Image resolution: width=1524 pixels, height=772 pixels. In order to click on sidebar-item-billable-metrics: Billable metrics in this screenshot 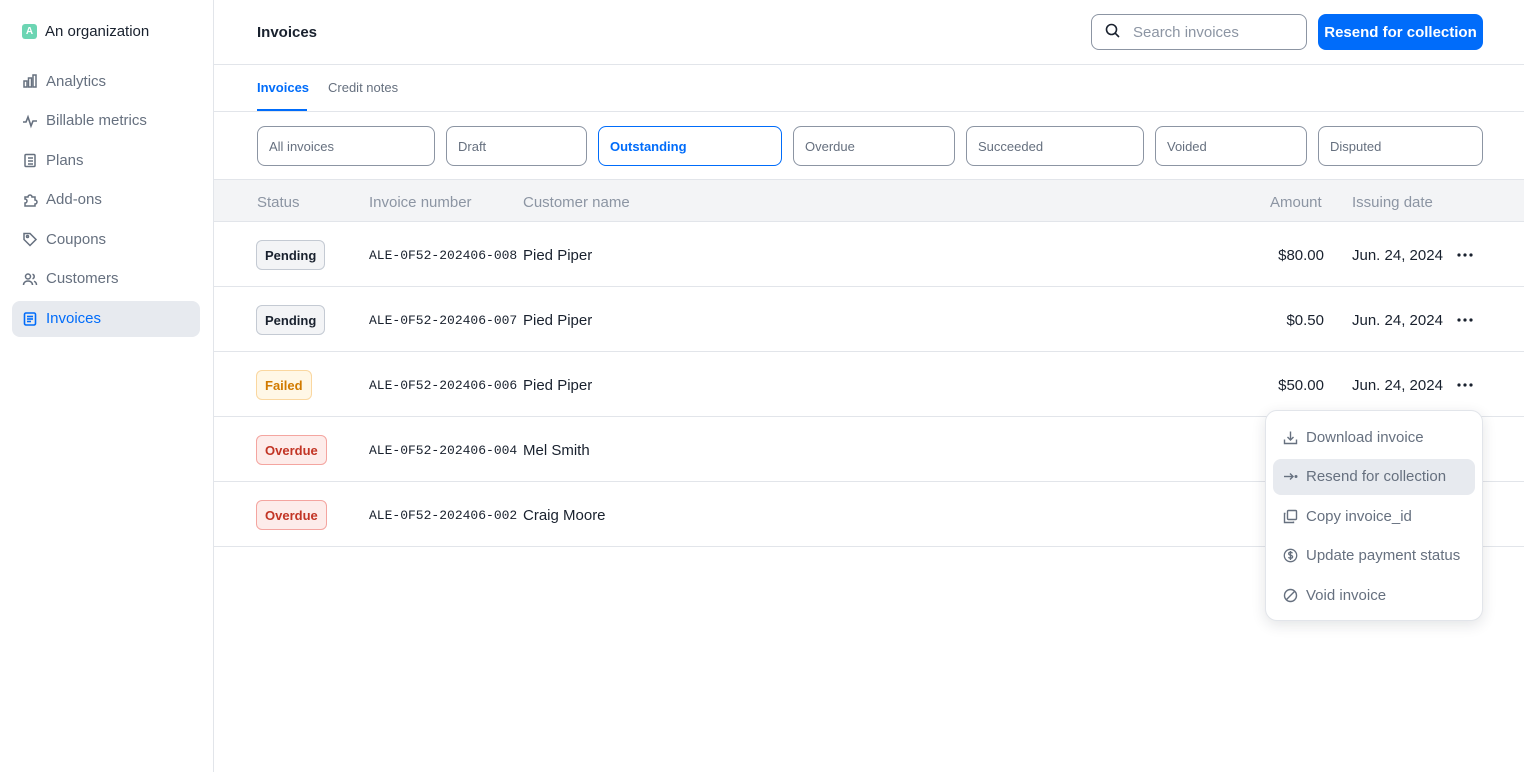, I will do `click(106, 121)`.